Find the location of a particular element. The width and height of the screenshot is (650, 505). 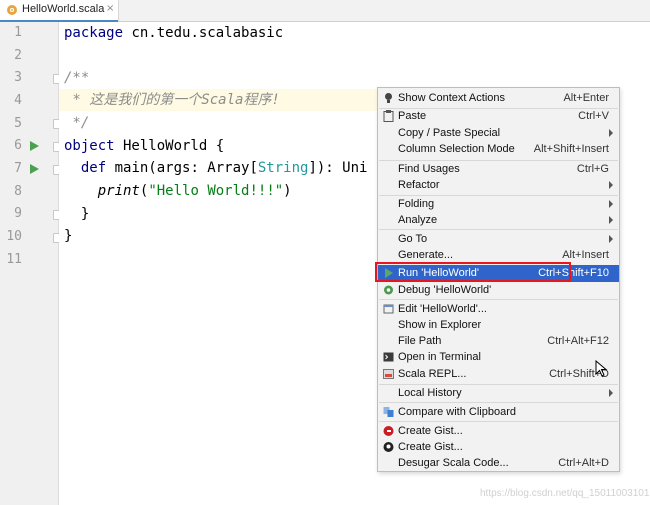

scala-file-icon: o is located at coordinates (12, 10).